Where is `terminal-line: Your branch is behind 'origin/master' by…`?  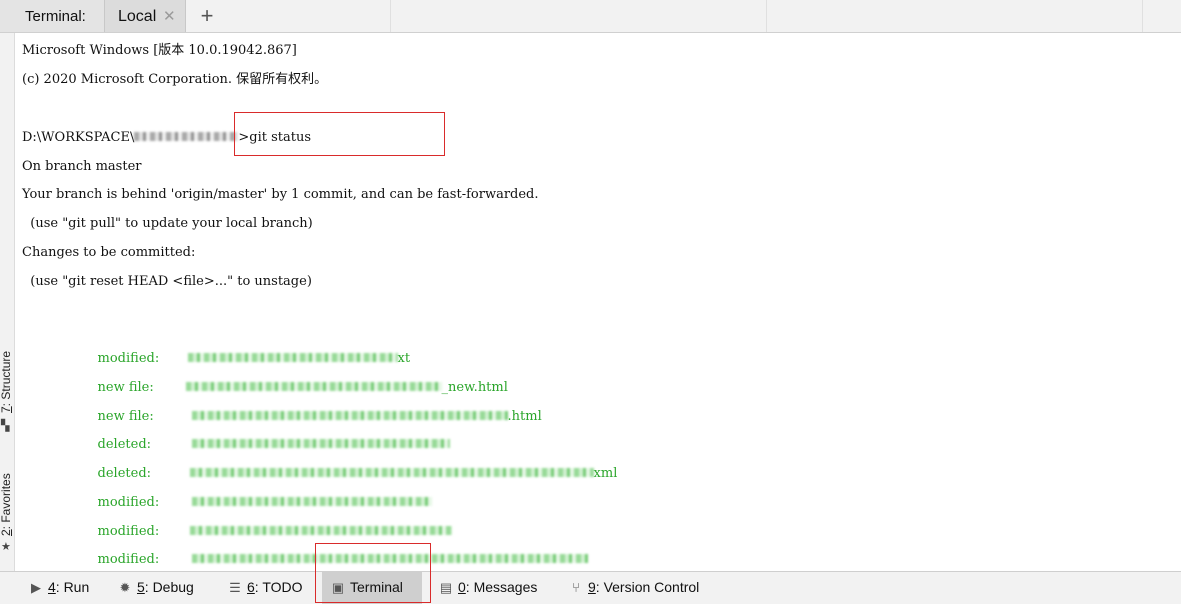 terminal-line: Your branch is behind 'origin/master' by… is located at coordinates (280, 194).